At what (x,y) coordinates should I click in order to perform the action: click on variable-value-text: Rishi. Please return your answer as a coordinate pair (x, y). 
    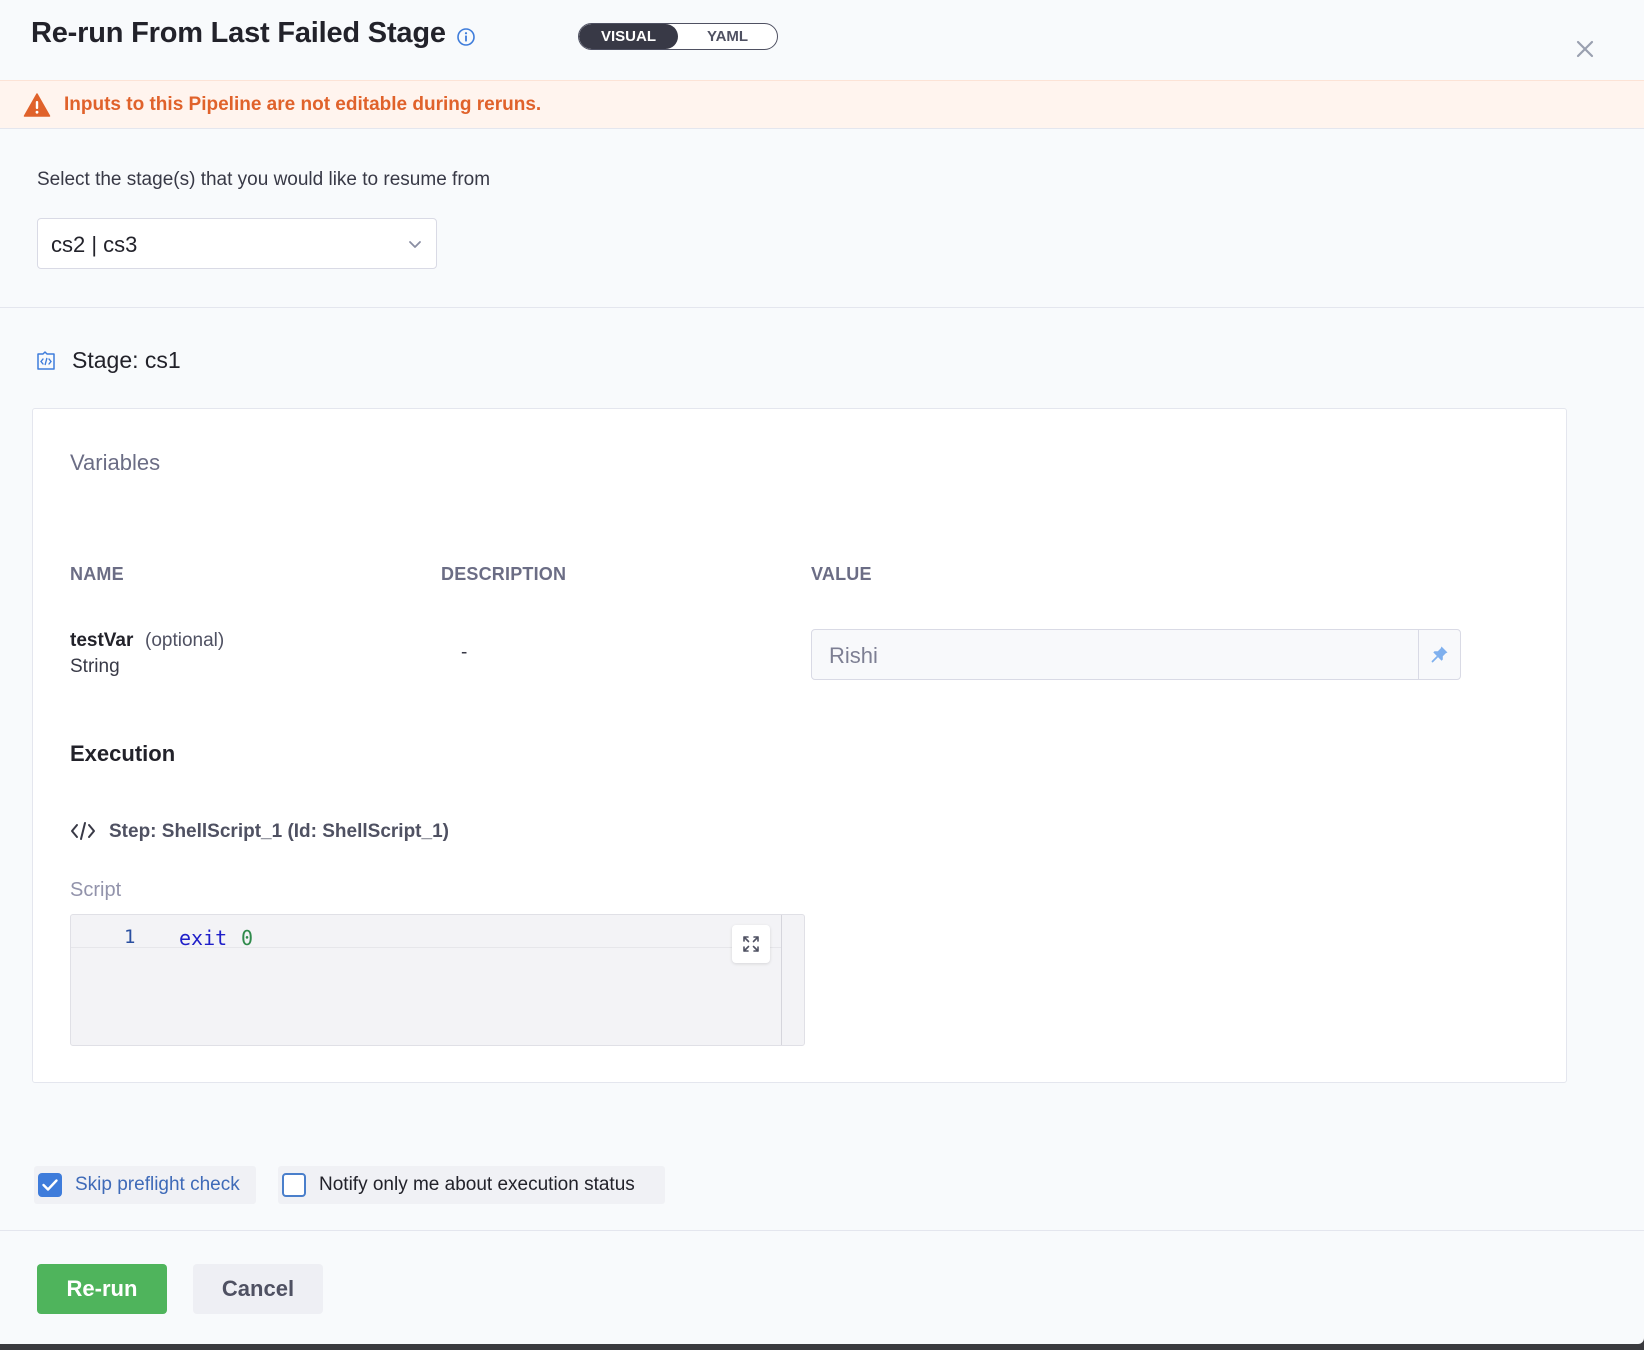
    Looking at the image, I should click on (853, 655).